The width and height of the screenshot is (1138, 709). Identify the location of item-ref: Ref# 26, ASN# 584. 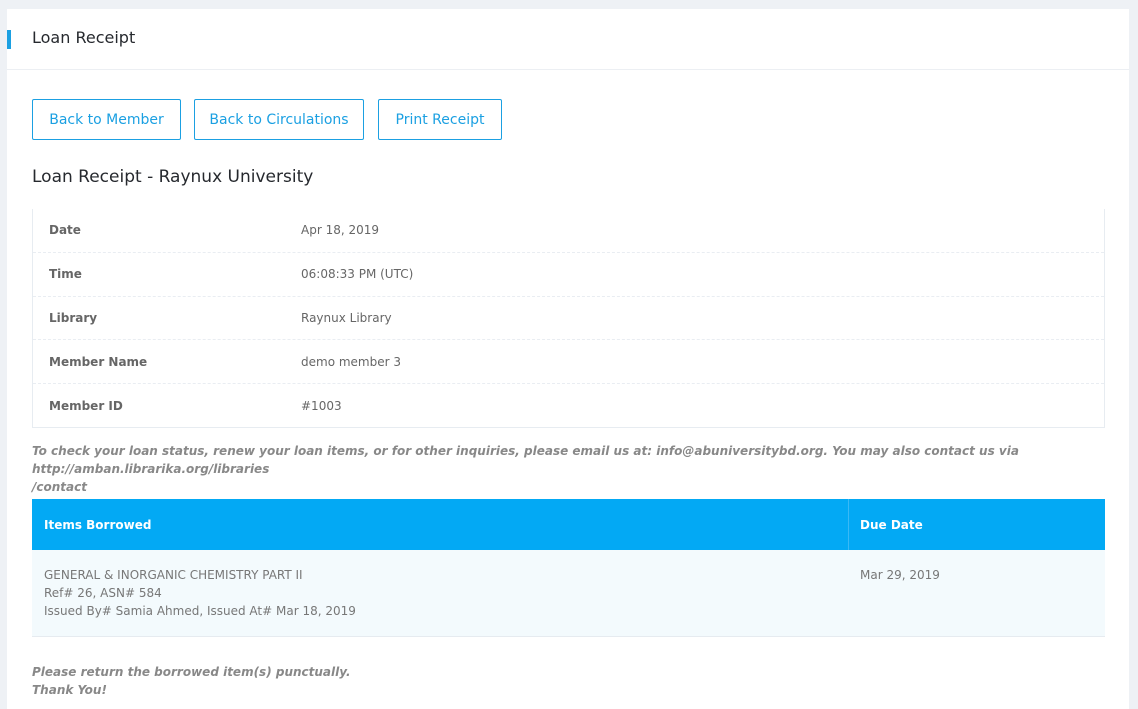
(103, 593).